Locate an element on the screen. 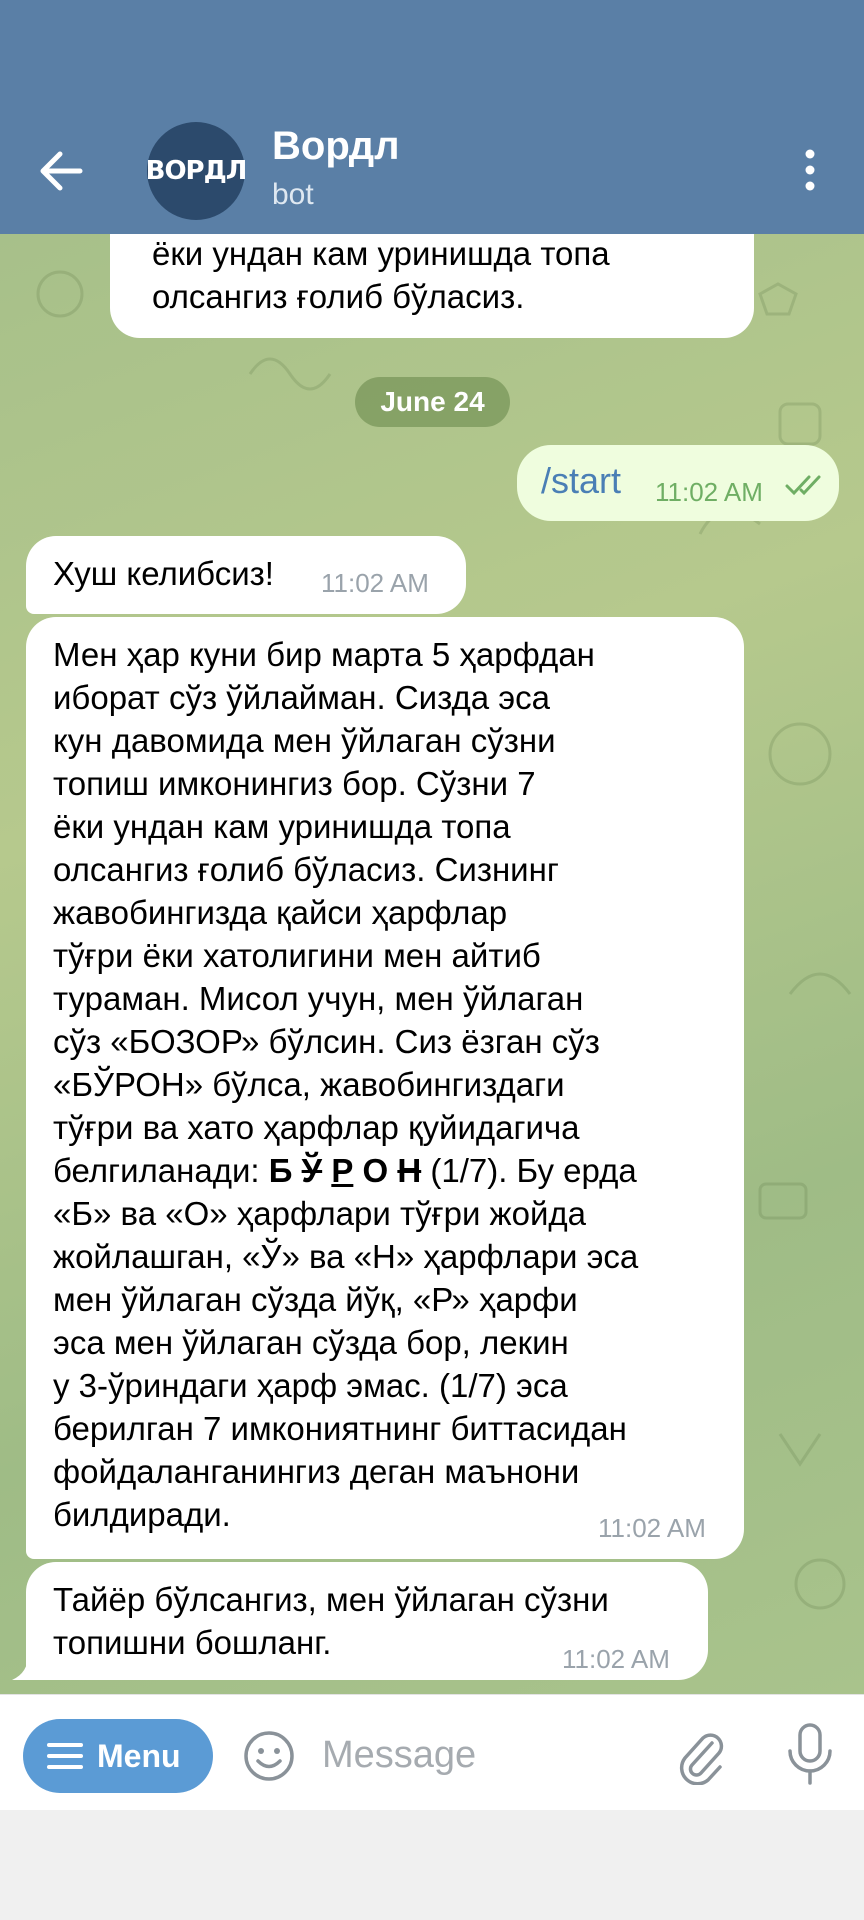 This screenshot has width=864, height=1920. incoming-message-bubble: Хуш келибсиз! 11:02 AM is located at coordinates (246, 575).